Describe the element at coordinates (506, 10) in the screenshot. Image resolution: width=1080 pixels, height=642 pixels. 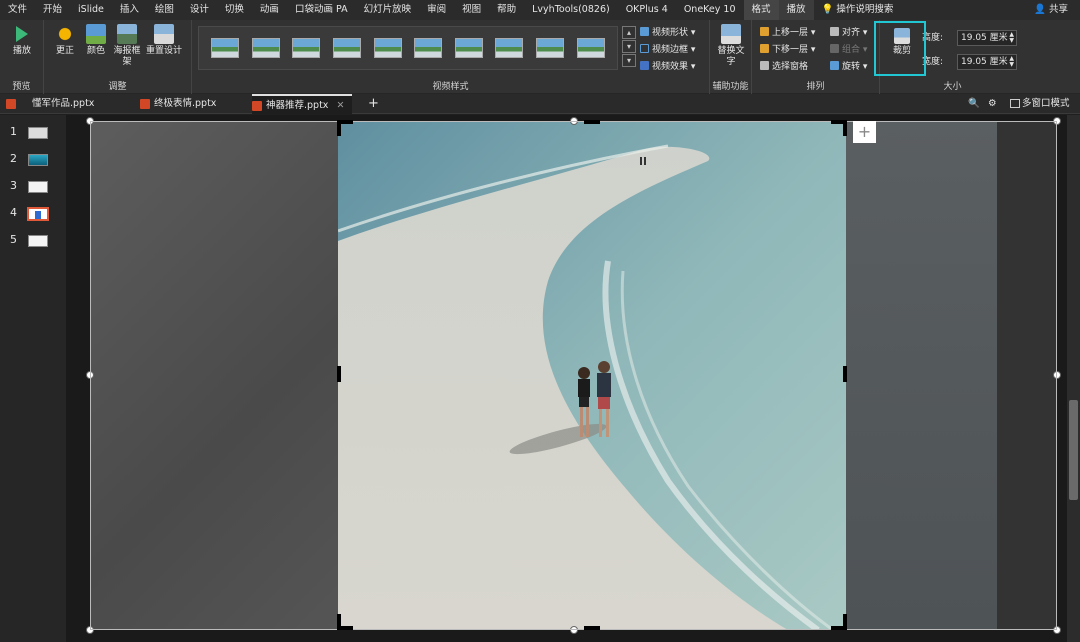
I see `menu-help: 帮助` at that location.